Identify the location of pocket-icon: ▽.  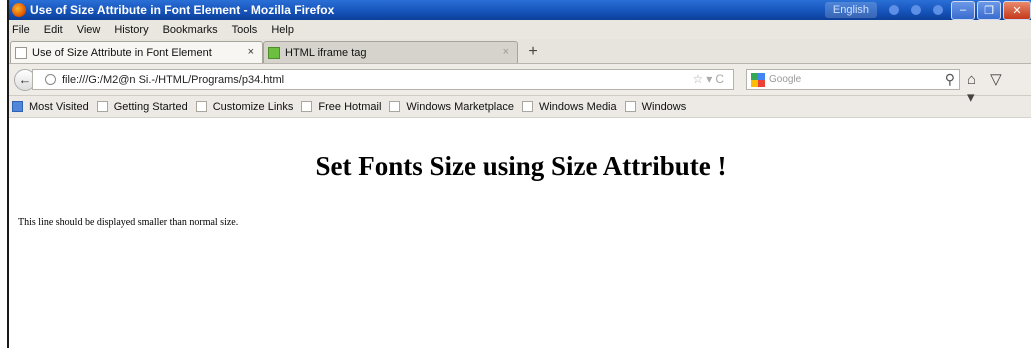
(996, 79).